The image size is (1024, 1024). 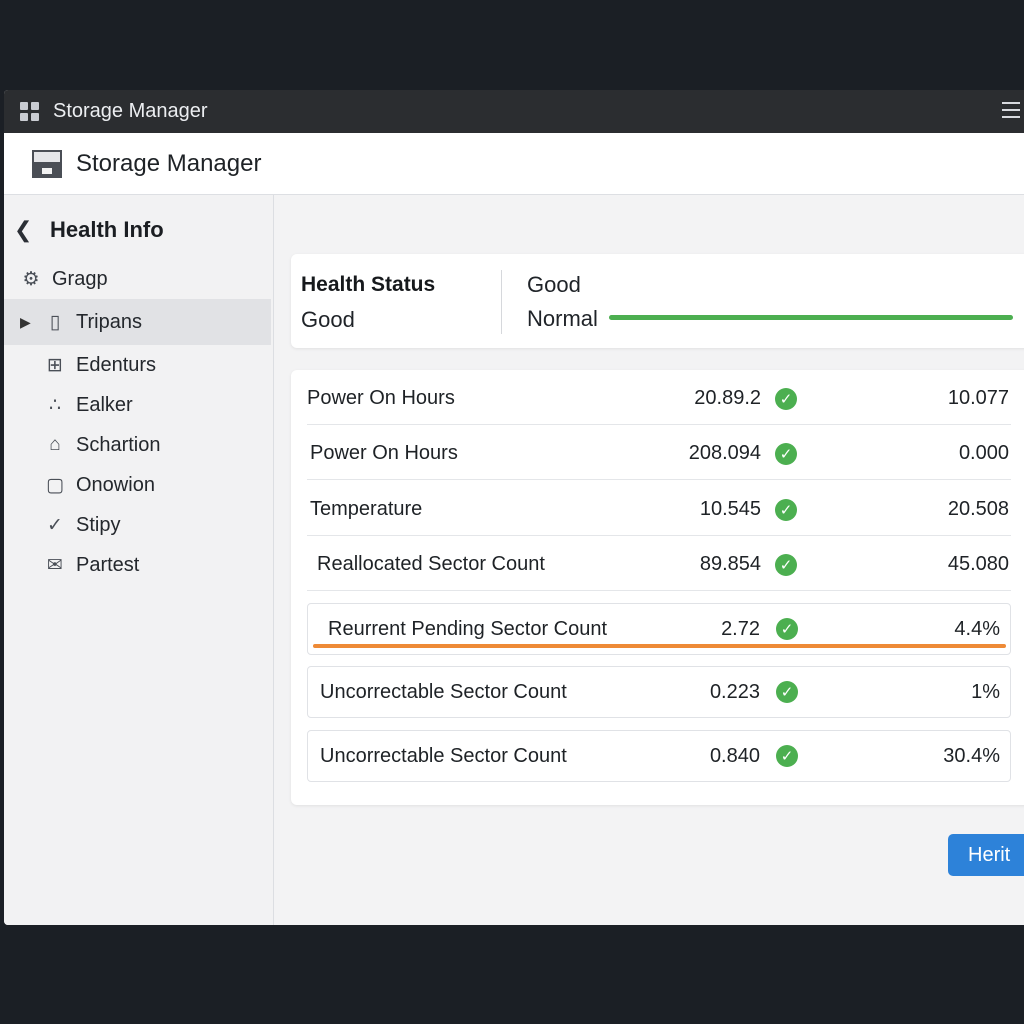 I want to click on sidebar-title: Health Info, so click(x=107, y=229).